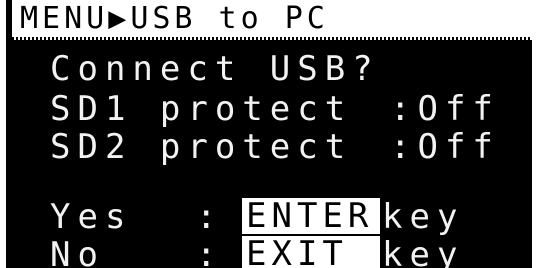  I want to click on enter-key-button: ENTER, so click(311, 216).